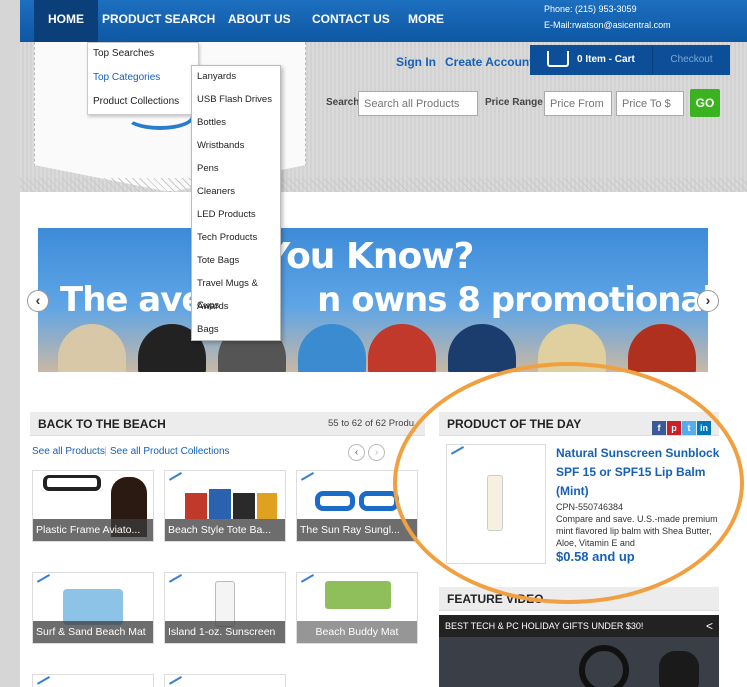 The height and width of the screenshot is (687, 747). Describe the element at coordinates (38, 301) in the screenshot. I see `banner-prev-button: ‹` at that location.